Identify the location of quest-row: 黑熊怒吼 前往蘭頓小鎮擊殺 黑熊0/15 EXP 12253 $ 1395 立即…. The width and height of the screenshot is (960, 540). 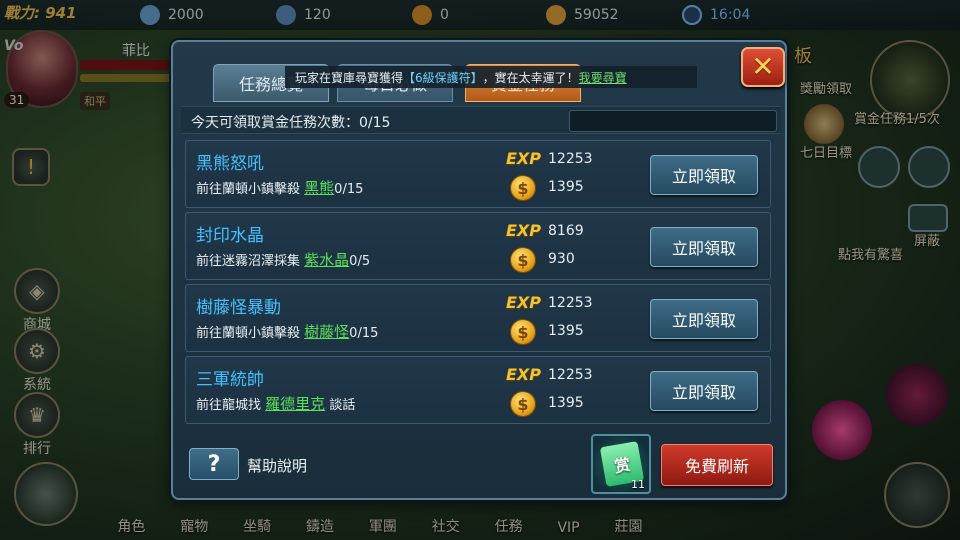
(478, 174).